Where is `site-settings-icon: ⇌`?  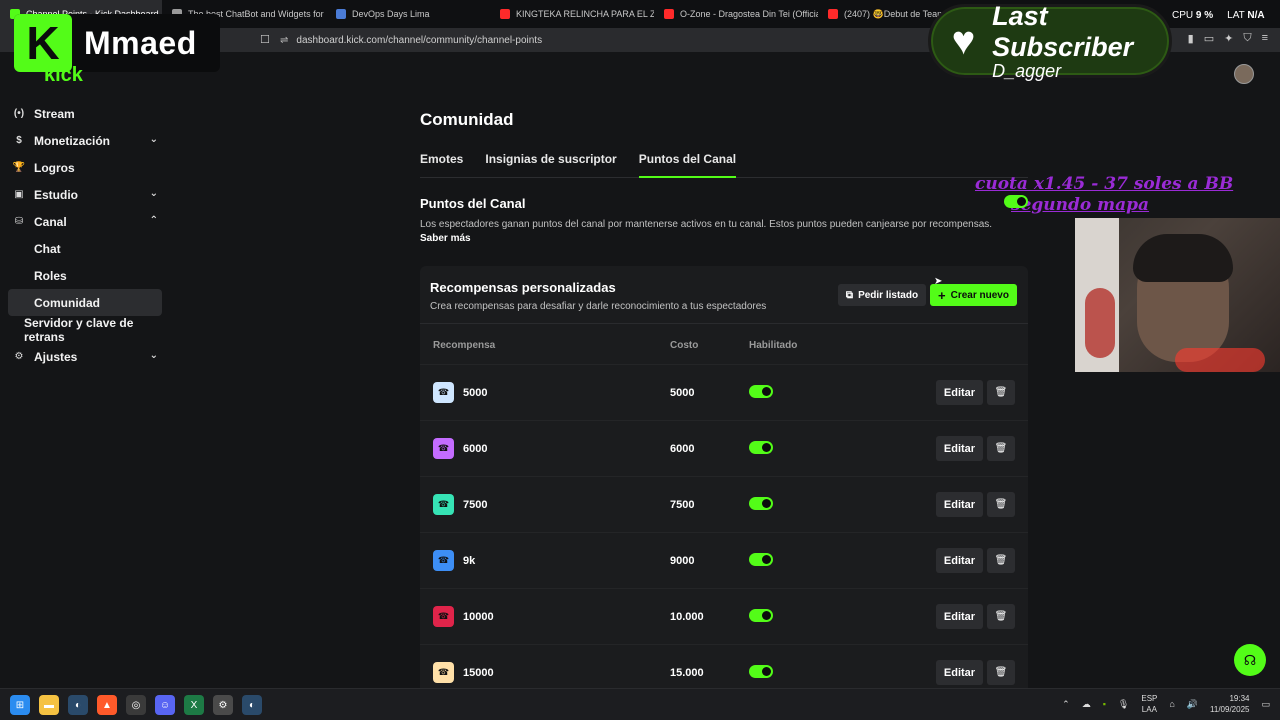 site-settings-icon: ⇌ is located at coordinates (284, 40).